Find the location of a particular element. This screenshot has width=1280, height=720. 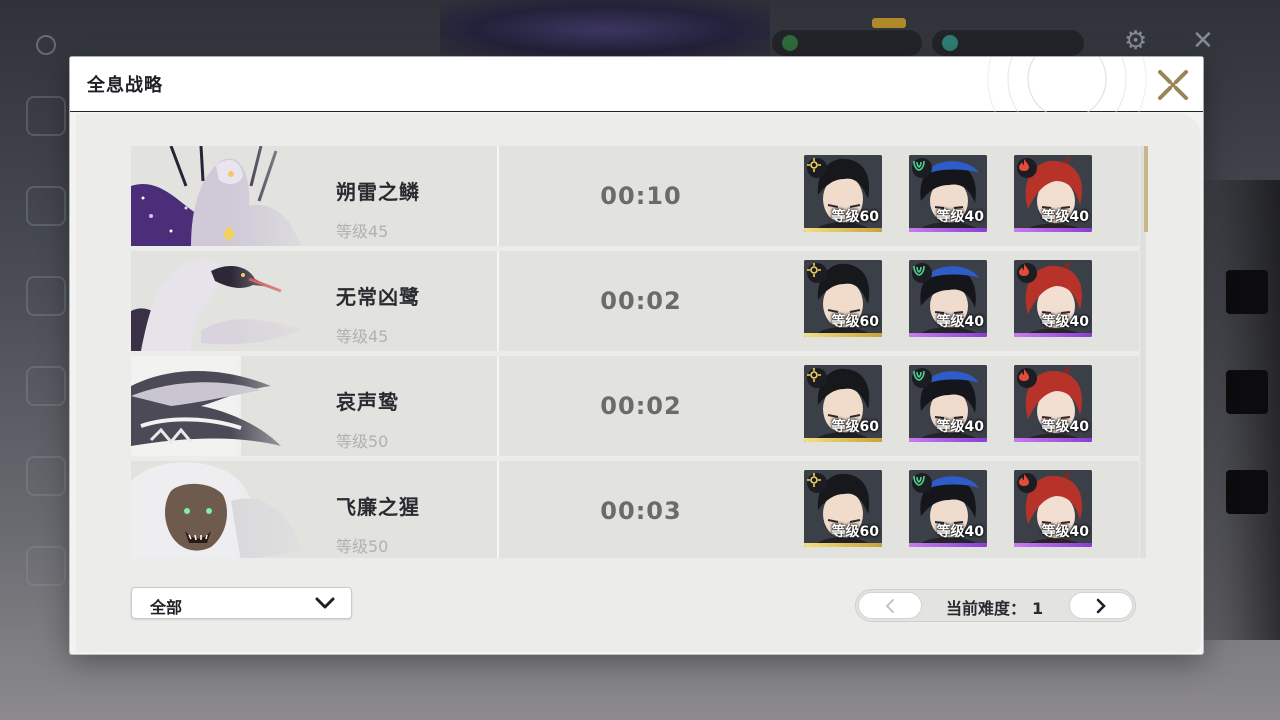

boss-row: 飞廉之猩 等级50 00:03 等级60 等级40 等级40 is located at coordinates (635, 509).